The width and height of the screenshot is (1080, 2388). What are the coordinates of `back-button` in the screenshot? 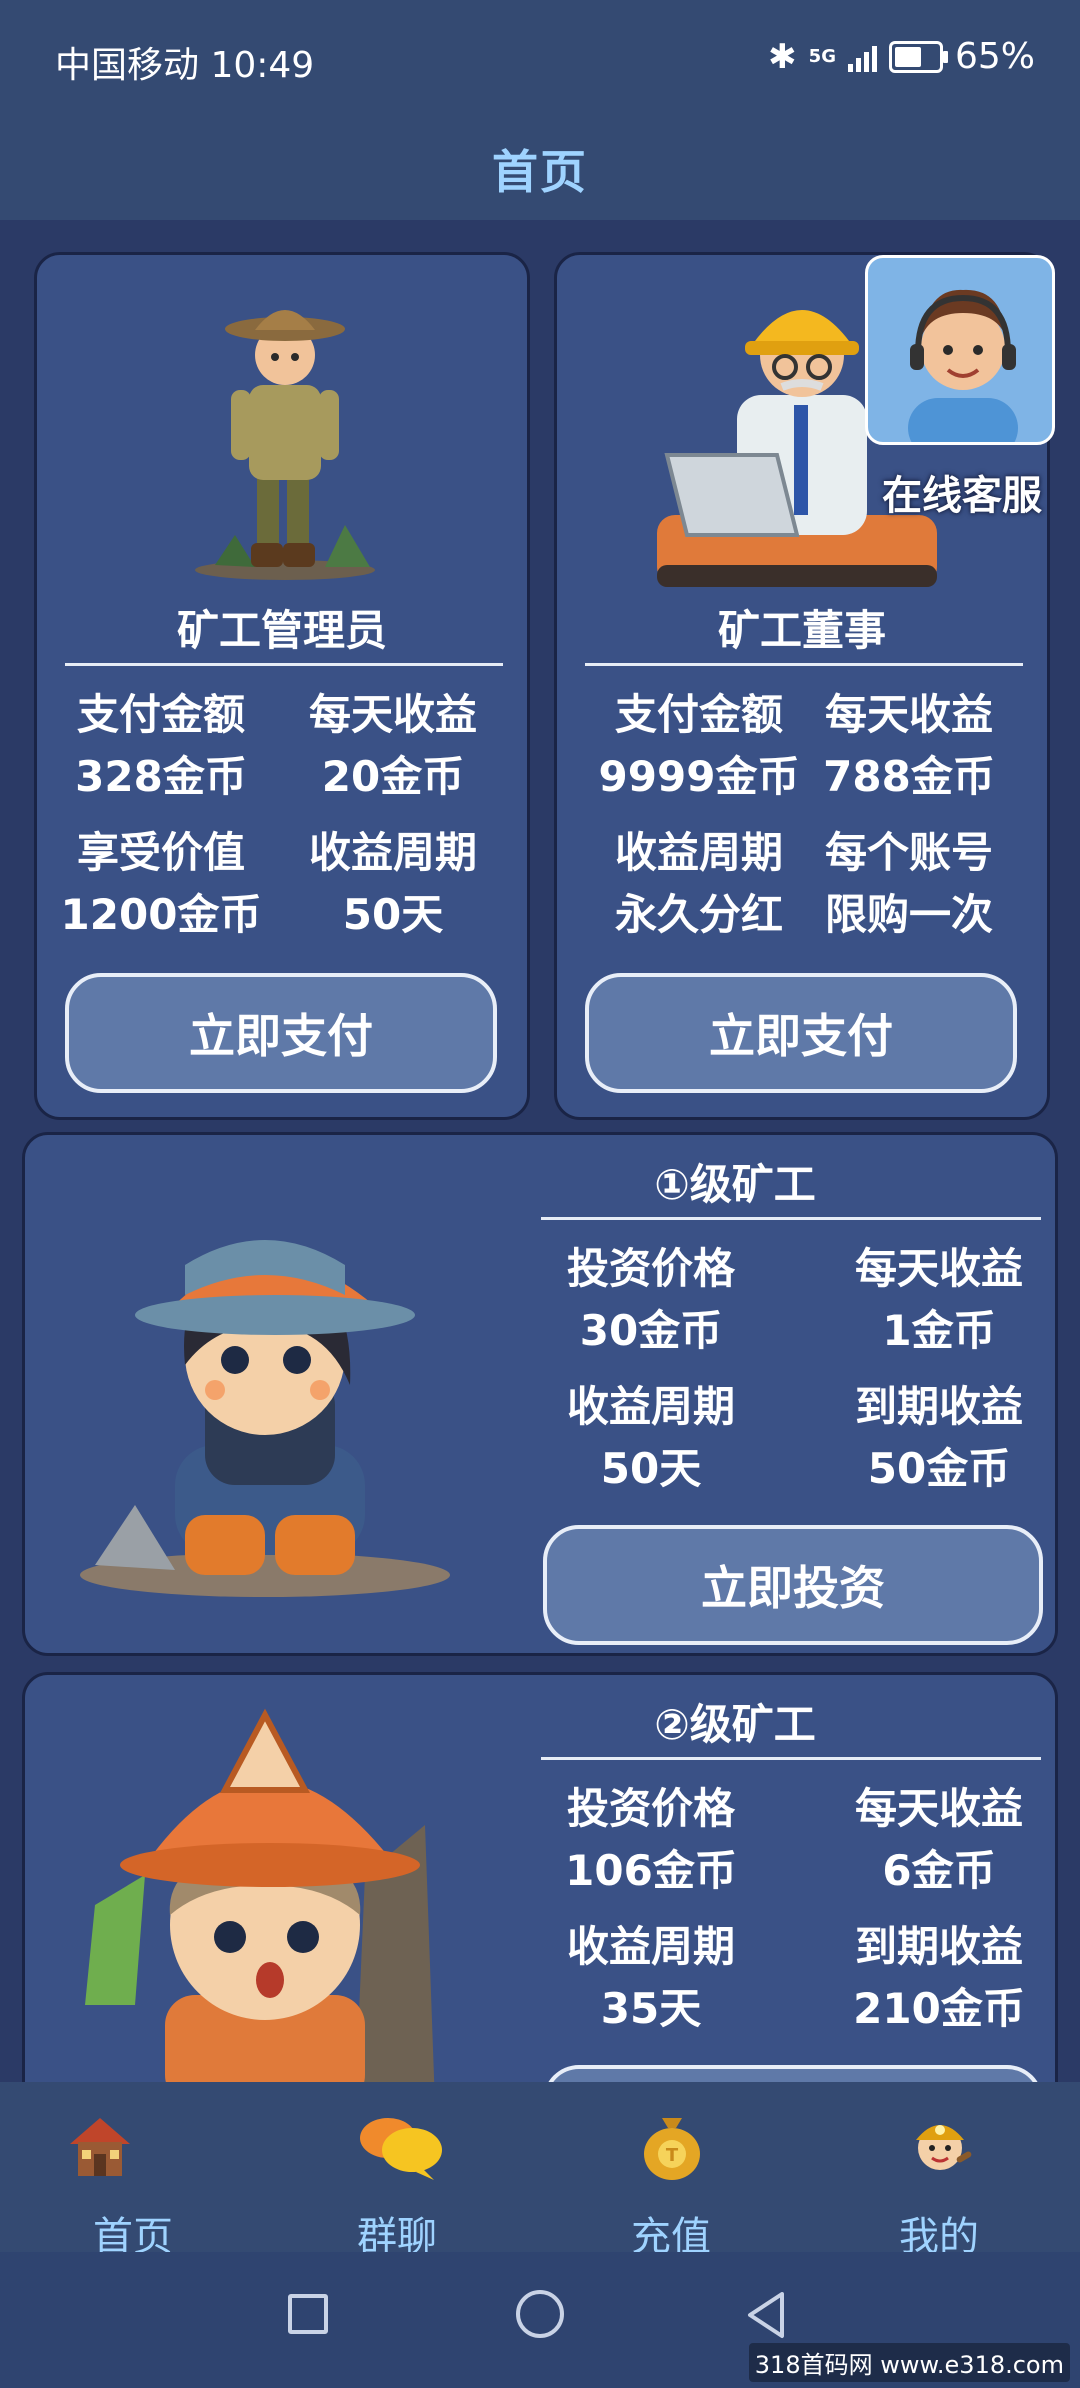 It's located at (767, 2315).